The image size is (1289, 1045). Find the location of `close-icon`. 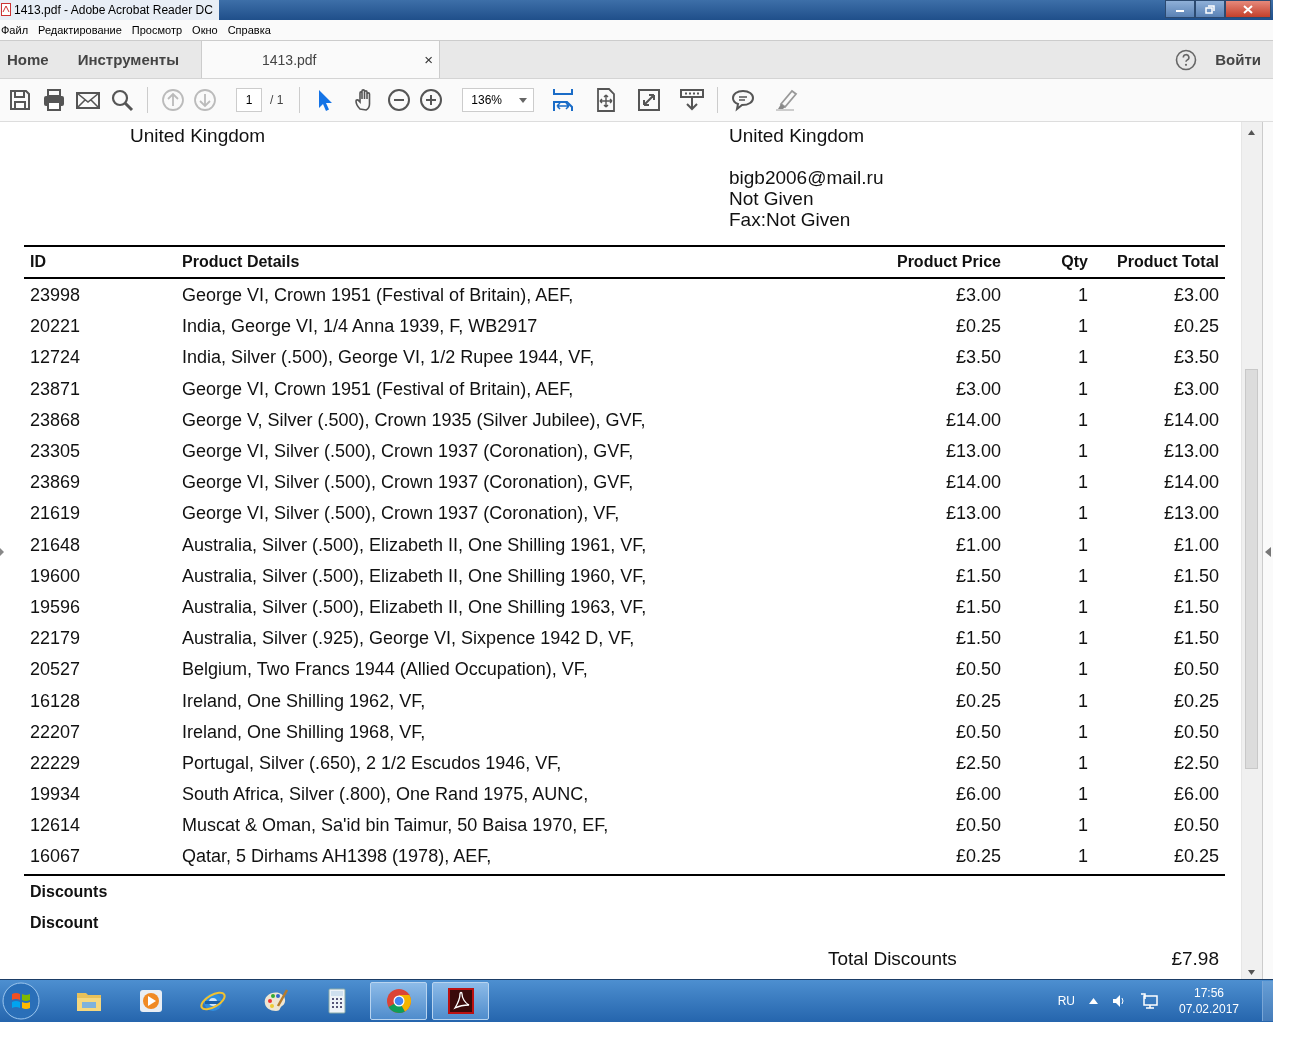

close-icon is located at coordinates (1248, 9).